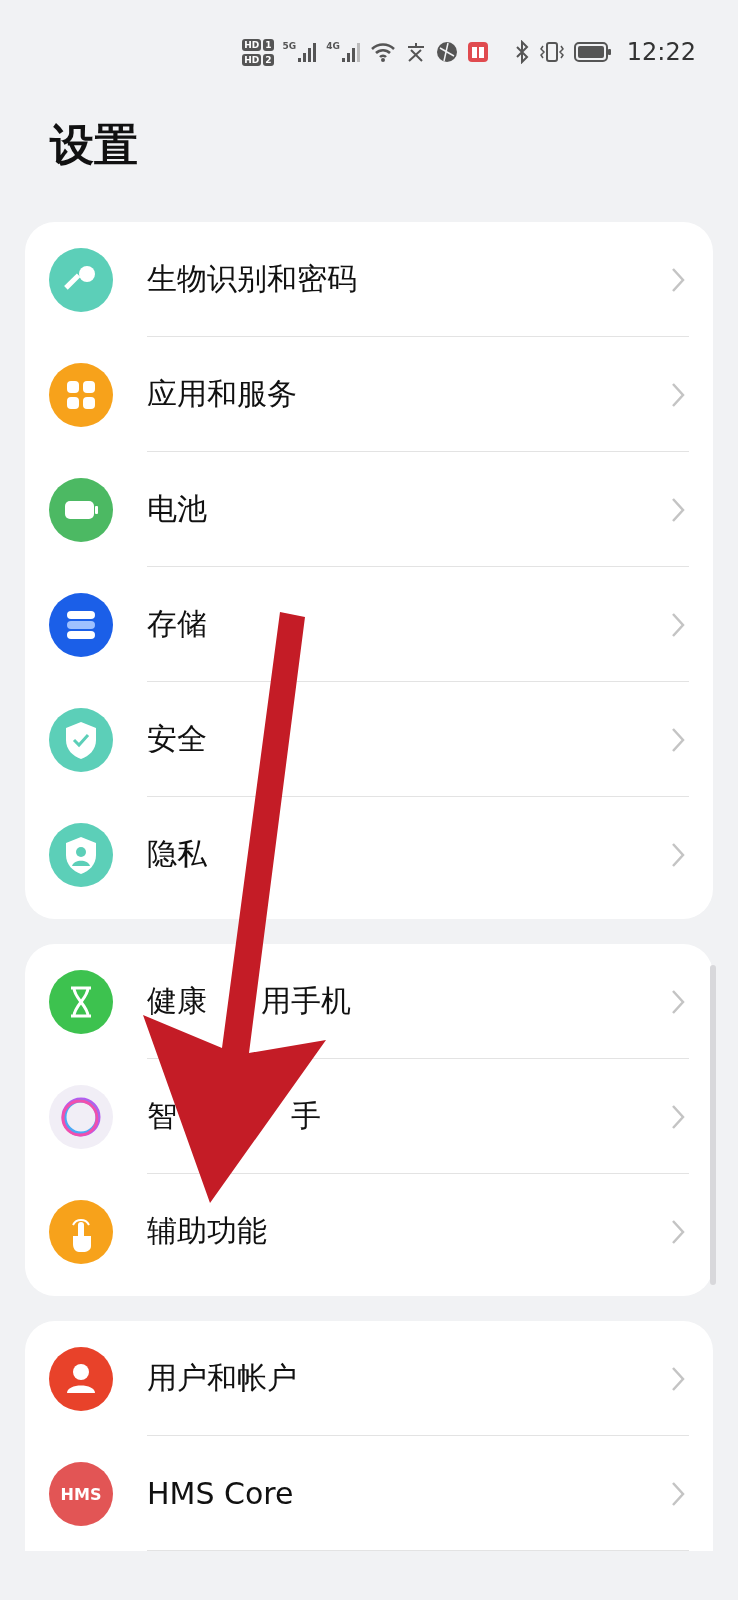  What do you see at coordinates (333, 46) in the screenshot?
I see `network-type: 4G` at bounding box center [333, 46].